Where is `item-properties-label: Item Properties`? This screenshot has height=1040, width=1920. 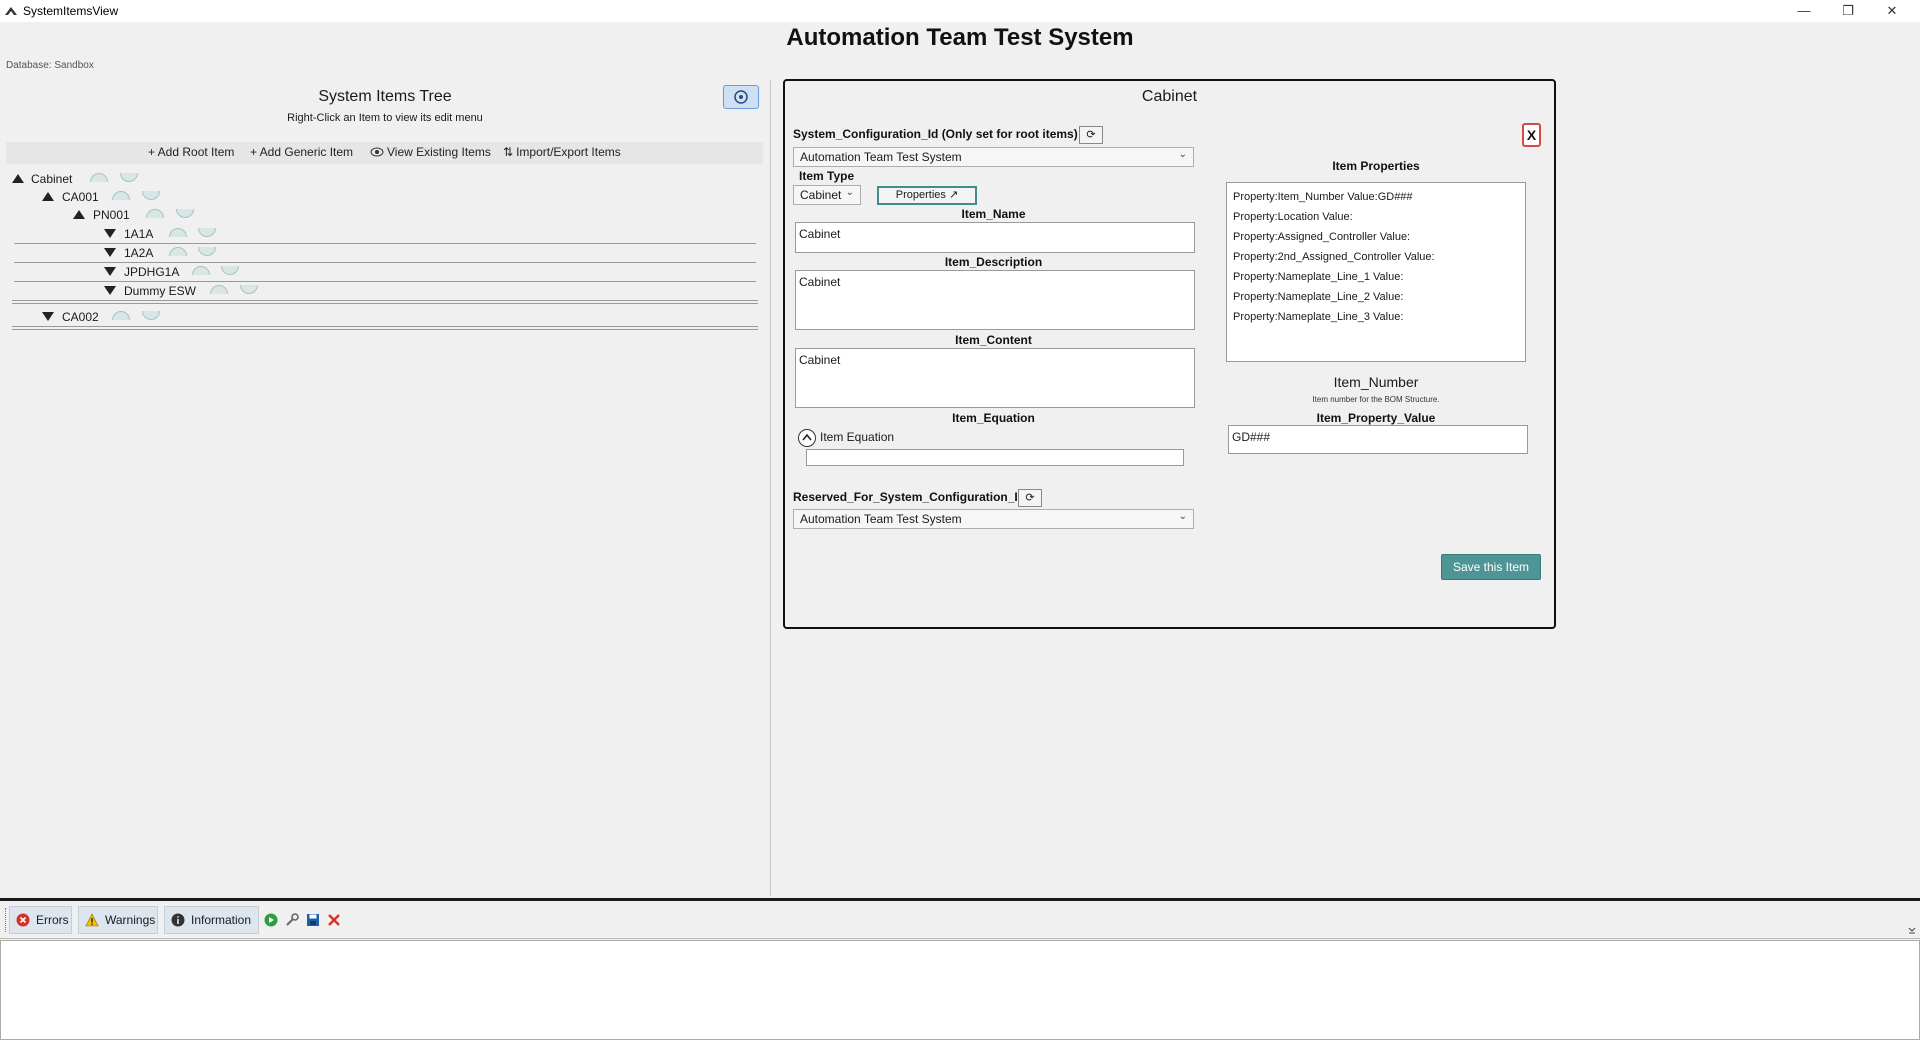 item-properties-label: Item Properties is located at coordinates (1376, 166).